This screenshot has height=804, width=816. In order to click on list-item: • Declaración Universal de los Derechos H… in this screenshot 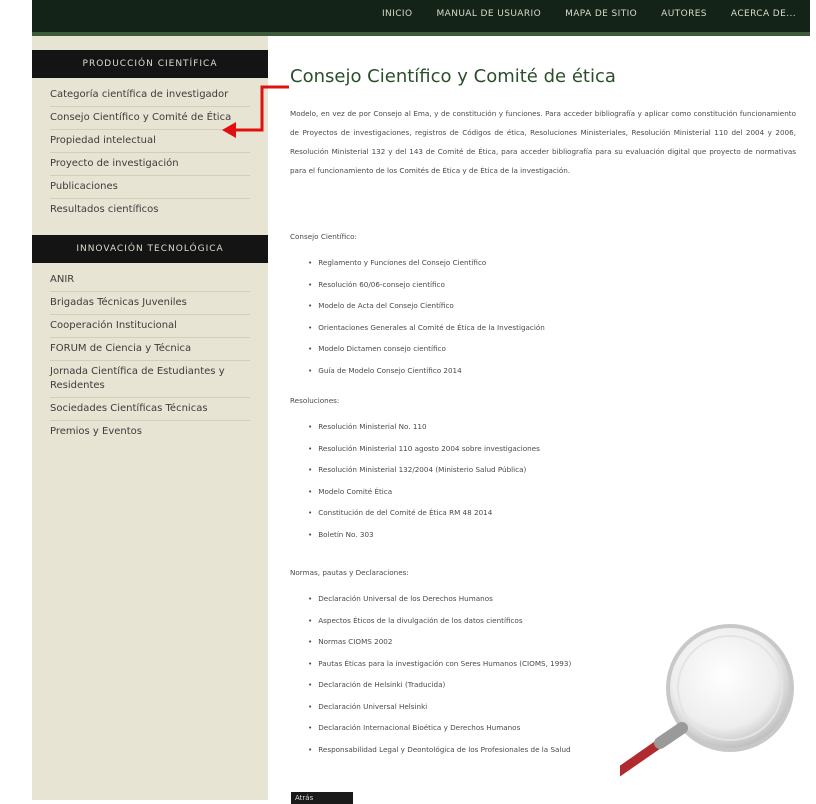, I will do `click(439, 599)`.